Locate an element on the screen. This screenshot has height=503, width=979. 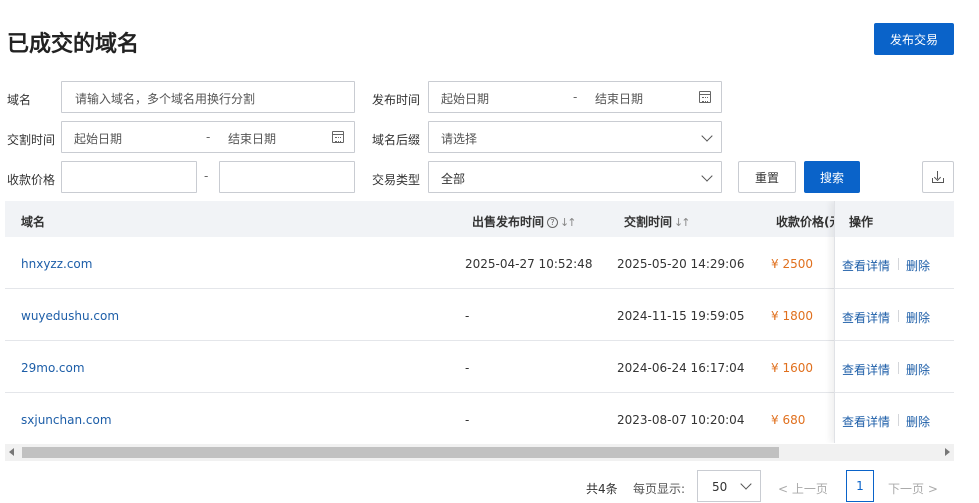
column-header-publish-time: 出售发布时间? ↓↑ is located at coordinates (524, 221).